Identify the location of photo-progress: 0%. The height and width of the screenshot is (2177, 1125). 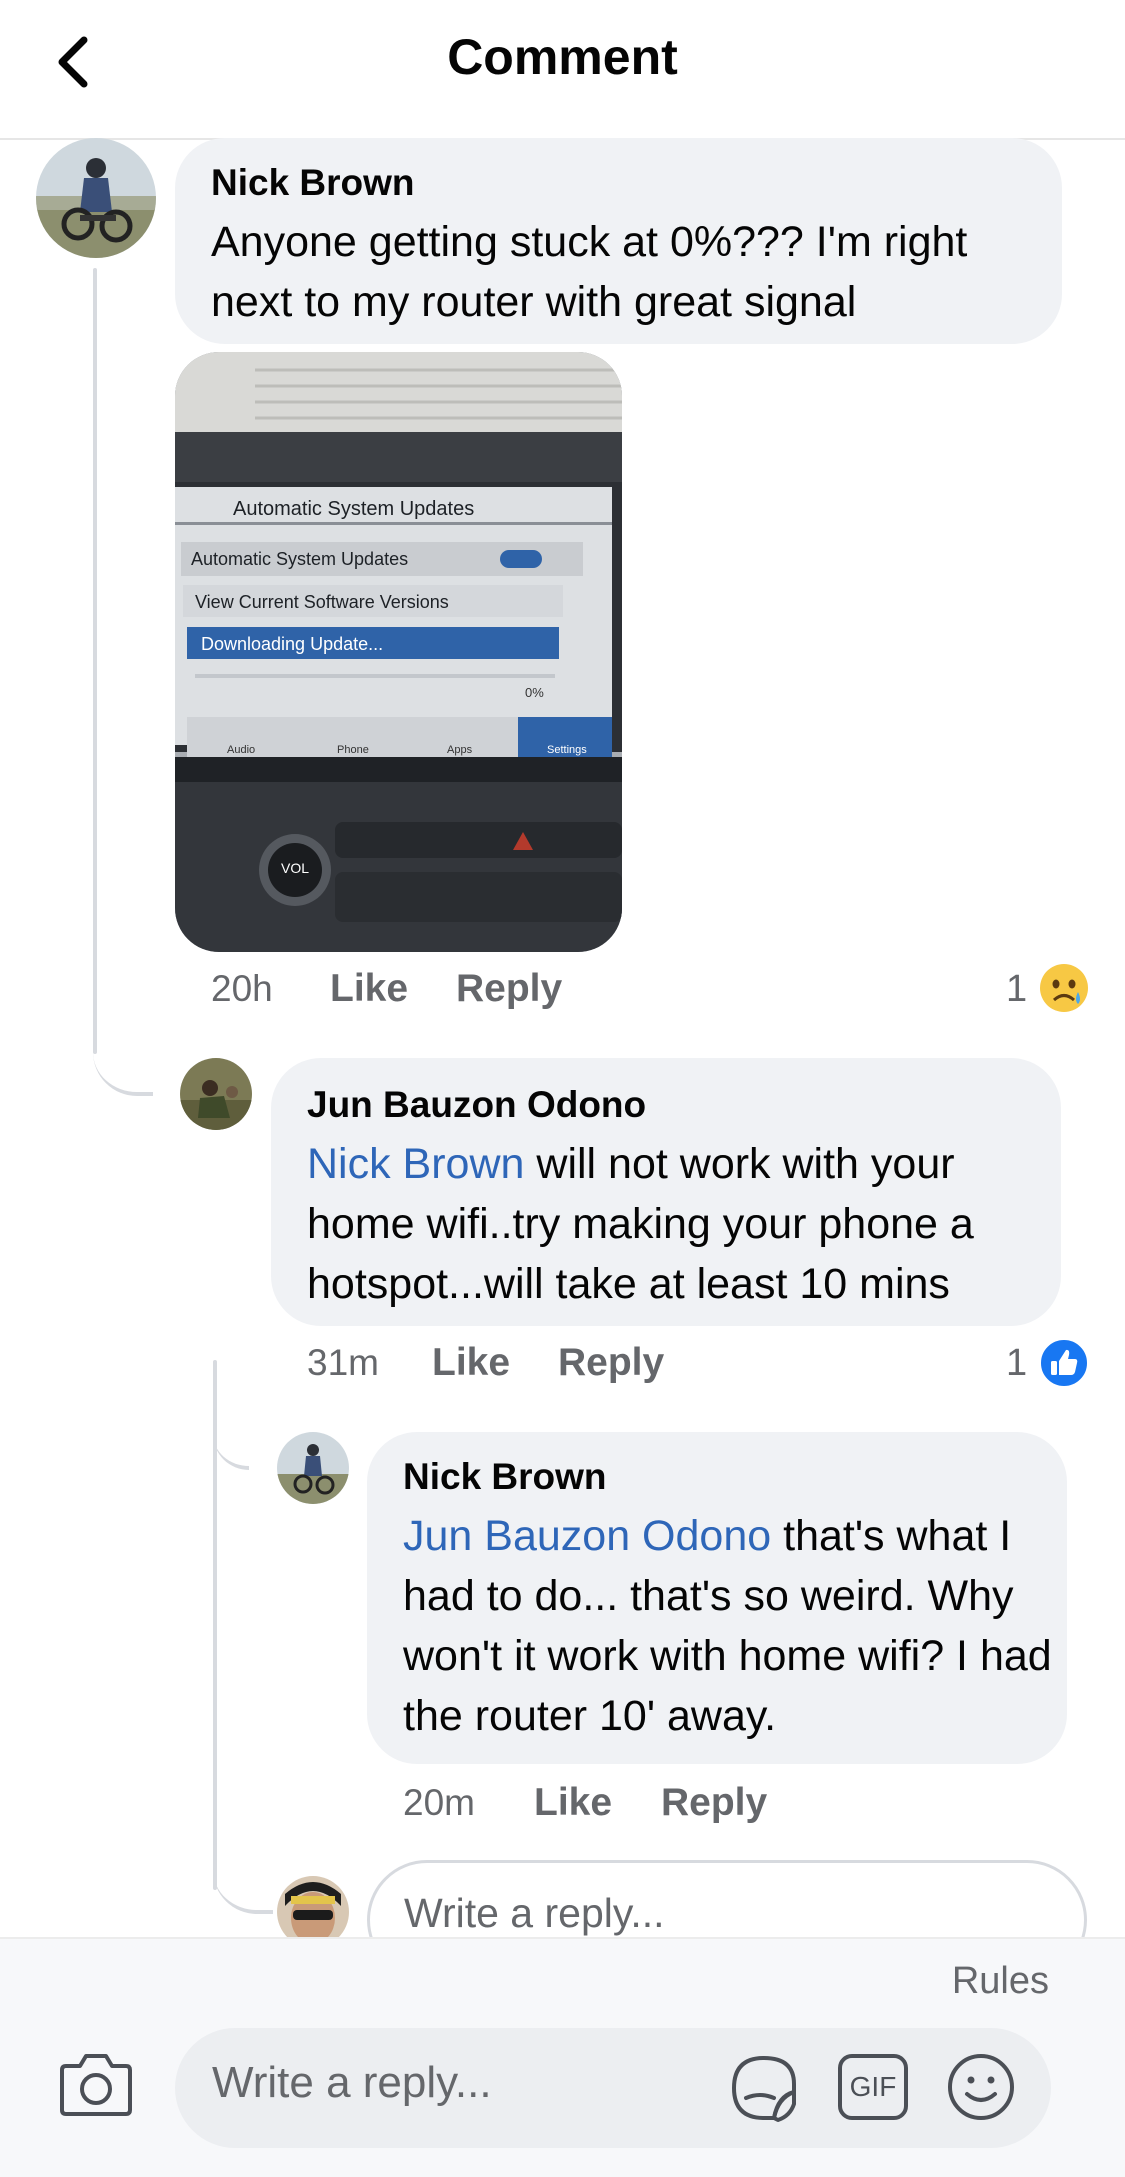
(534, 692).